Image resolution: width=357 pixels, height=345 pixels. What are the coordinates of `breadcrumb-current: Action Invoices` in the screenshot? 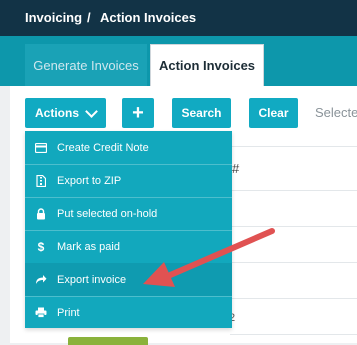 It's located at (148, 17).